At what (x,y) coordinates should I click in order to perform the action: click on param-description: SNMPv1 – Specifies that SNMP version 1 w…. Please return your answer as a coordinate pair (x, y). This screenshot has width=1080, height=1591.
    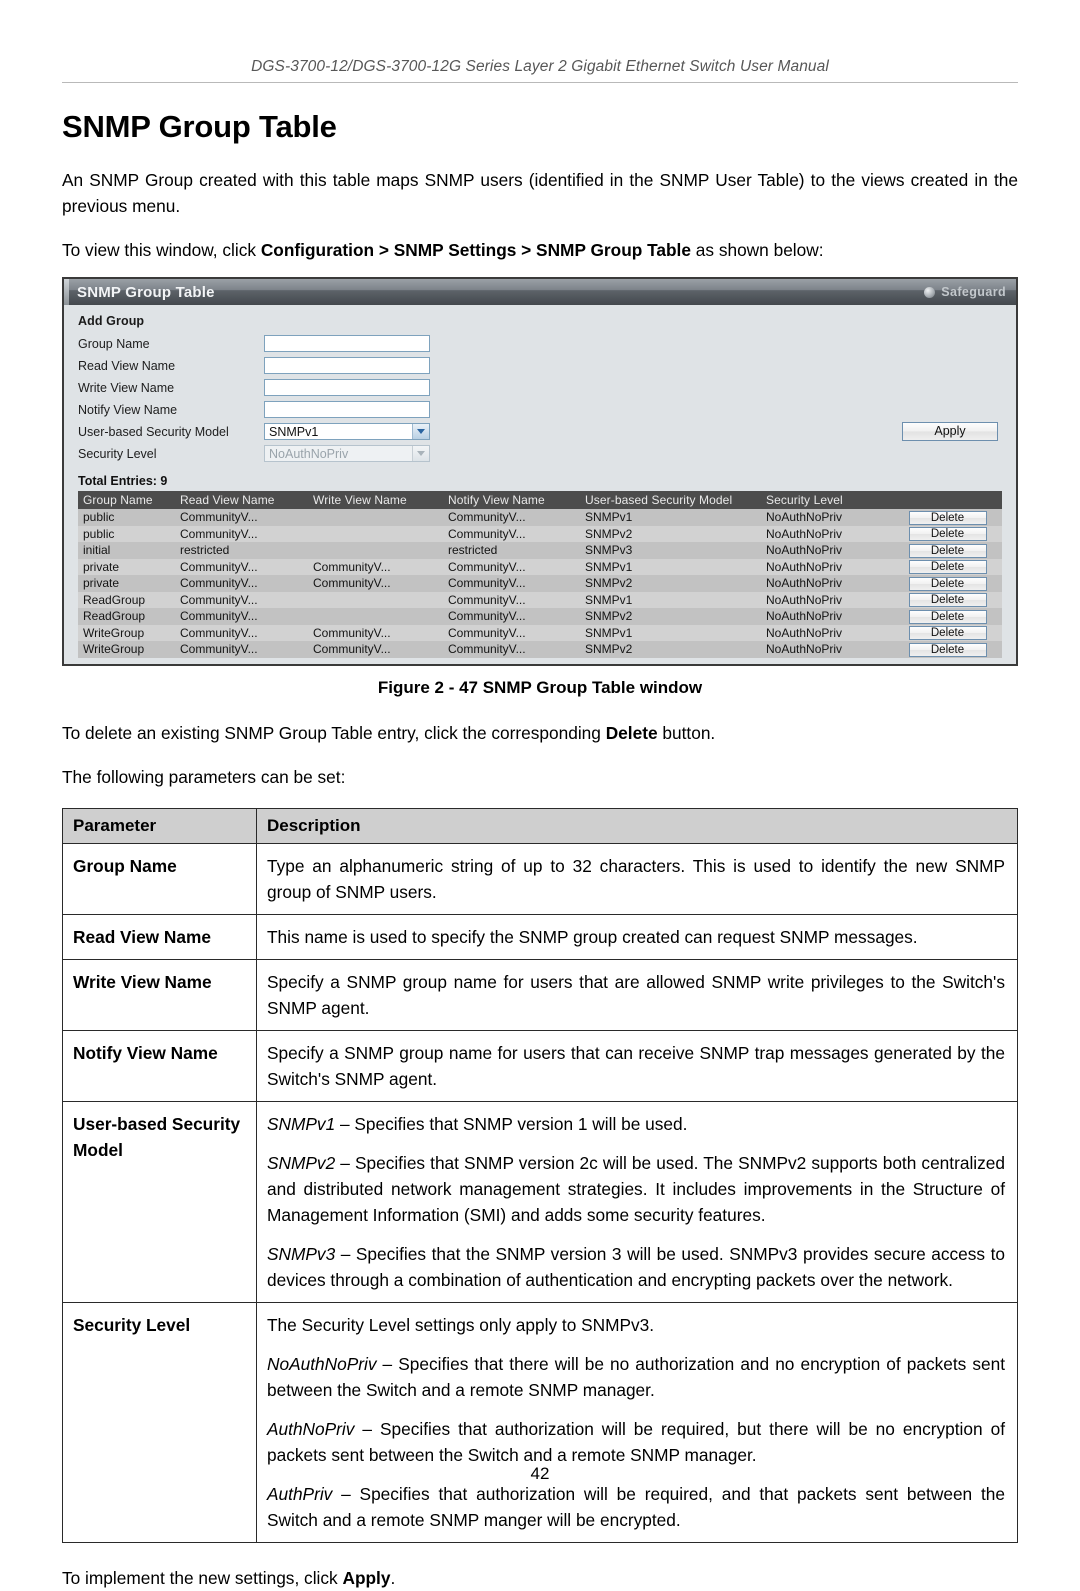
    Looking at the image, I should click on (637, 1201).